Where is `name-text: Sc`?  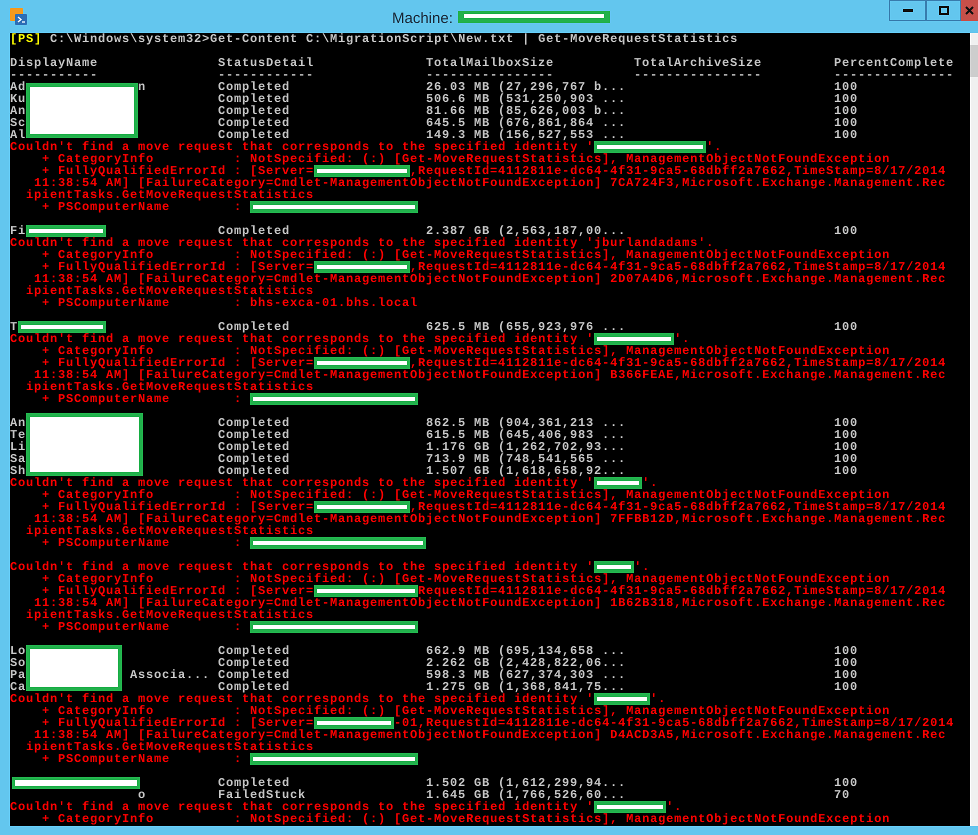 name-text: Sc is located at coordinates (18, 123).